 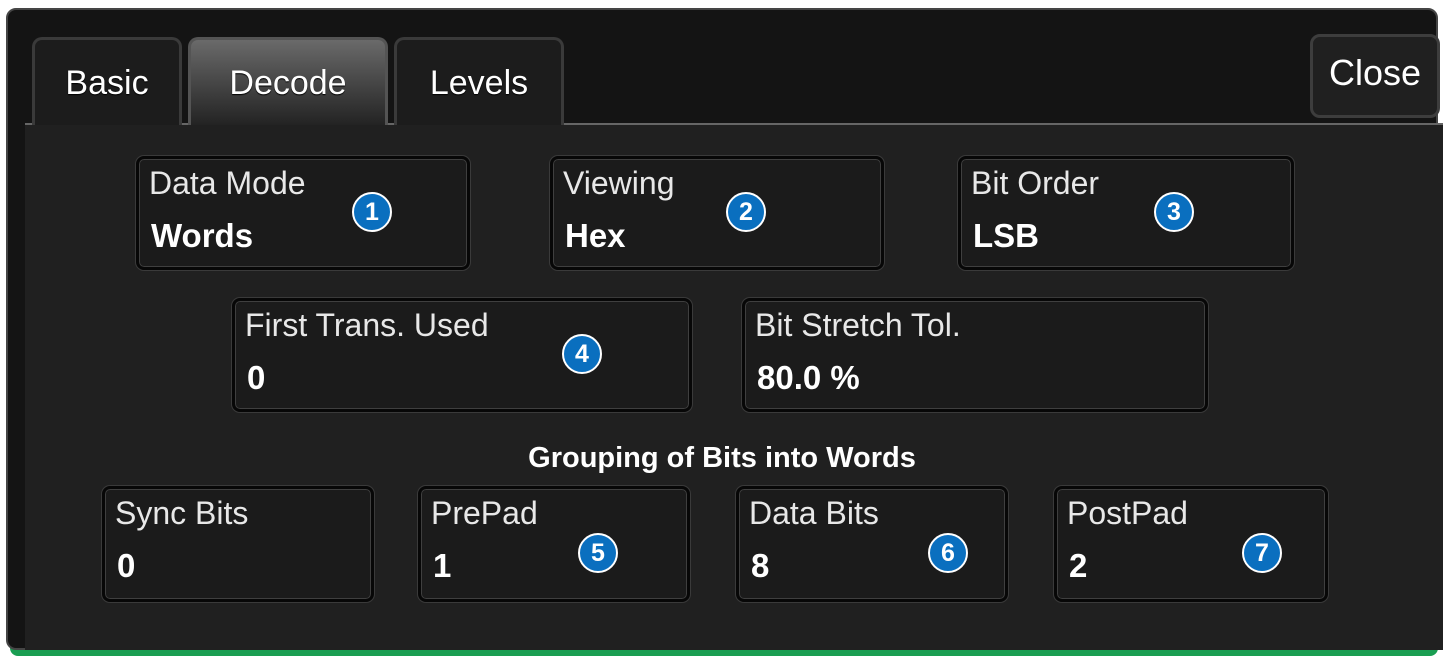 What do you see at coordinates (1127, 513) in the screenshot?
I see `postpad-label: PostPad` at bounding box center [1127, 513].